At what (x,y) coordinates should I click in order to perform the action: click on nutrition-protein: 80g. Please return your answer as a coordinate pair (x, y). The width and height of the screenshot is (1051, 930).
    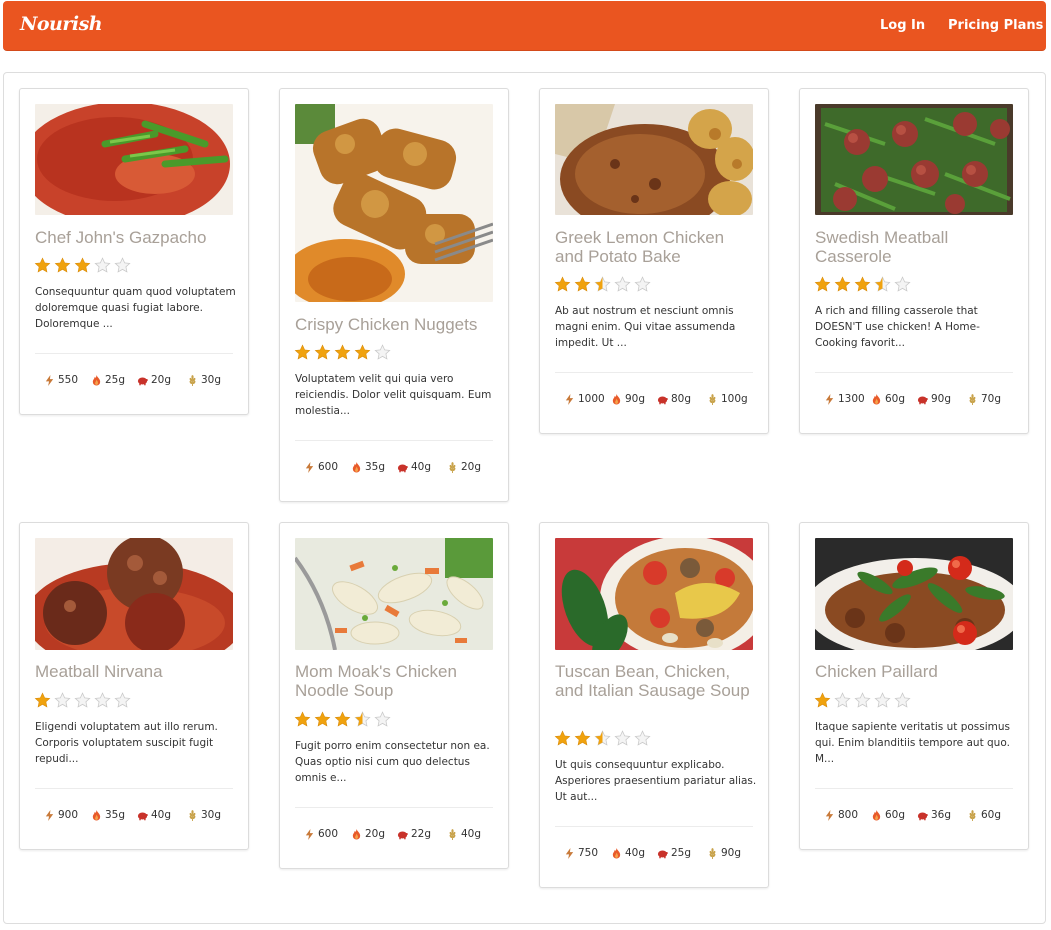
    Looking at the image, I should click on (674, 399).